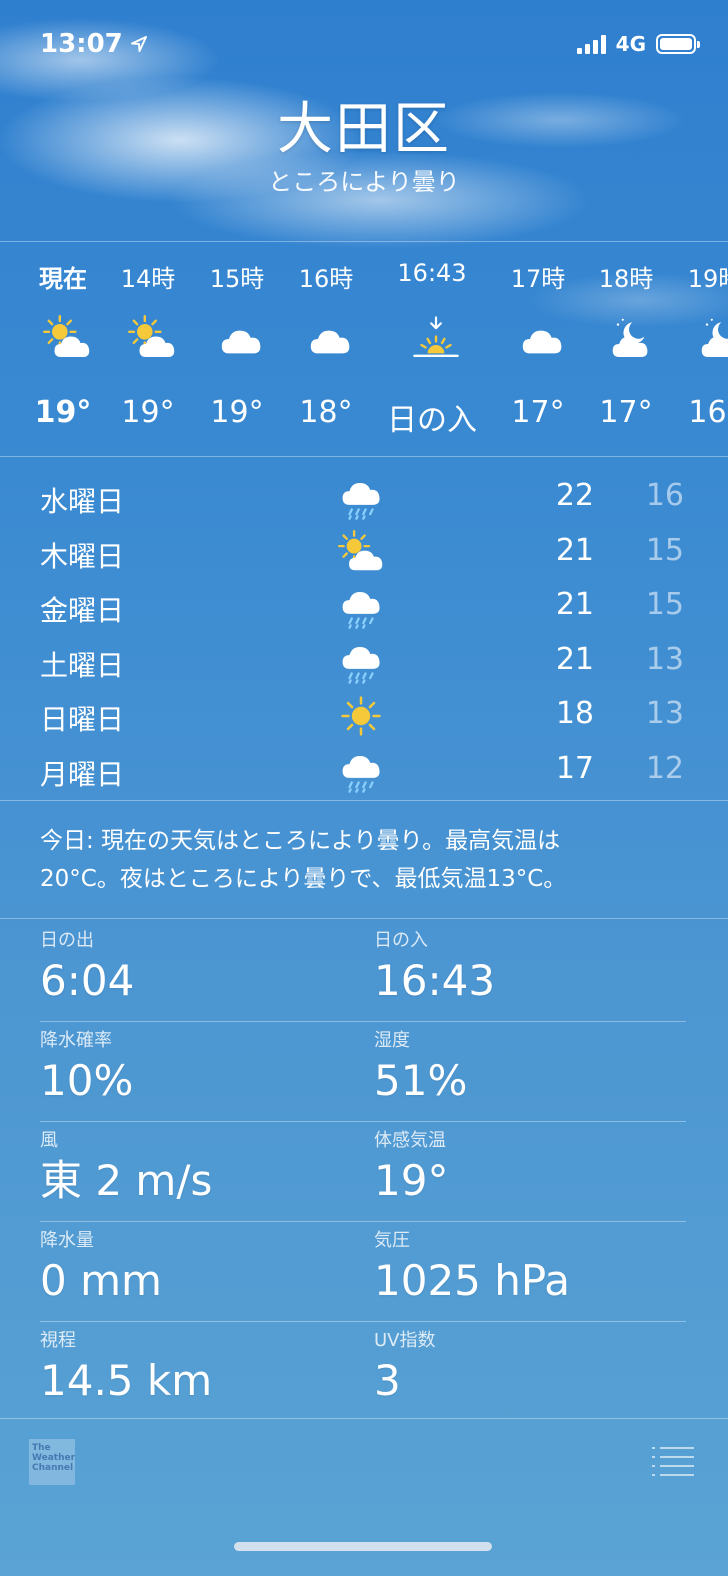  I want to click on detail-label: 体感気温, so click(410, 1140).